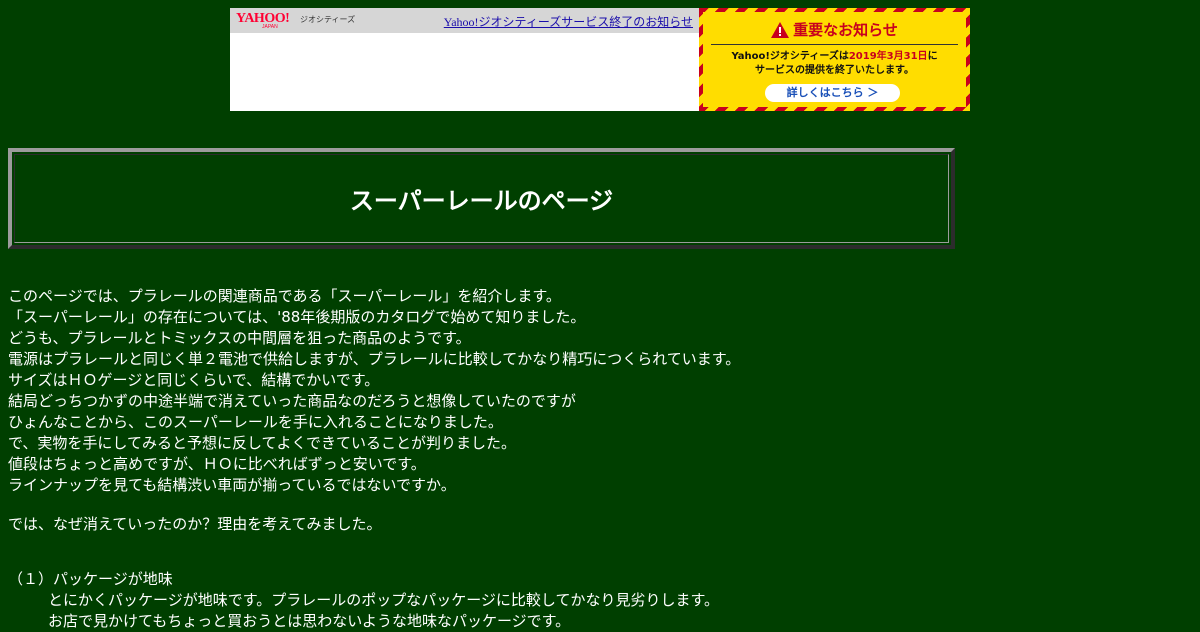 Image resolution: width=1200 pixels, height=632 pixels. I want to click on notice-divider, so click(834, 44).